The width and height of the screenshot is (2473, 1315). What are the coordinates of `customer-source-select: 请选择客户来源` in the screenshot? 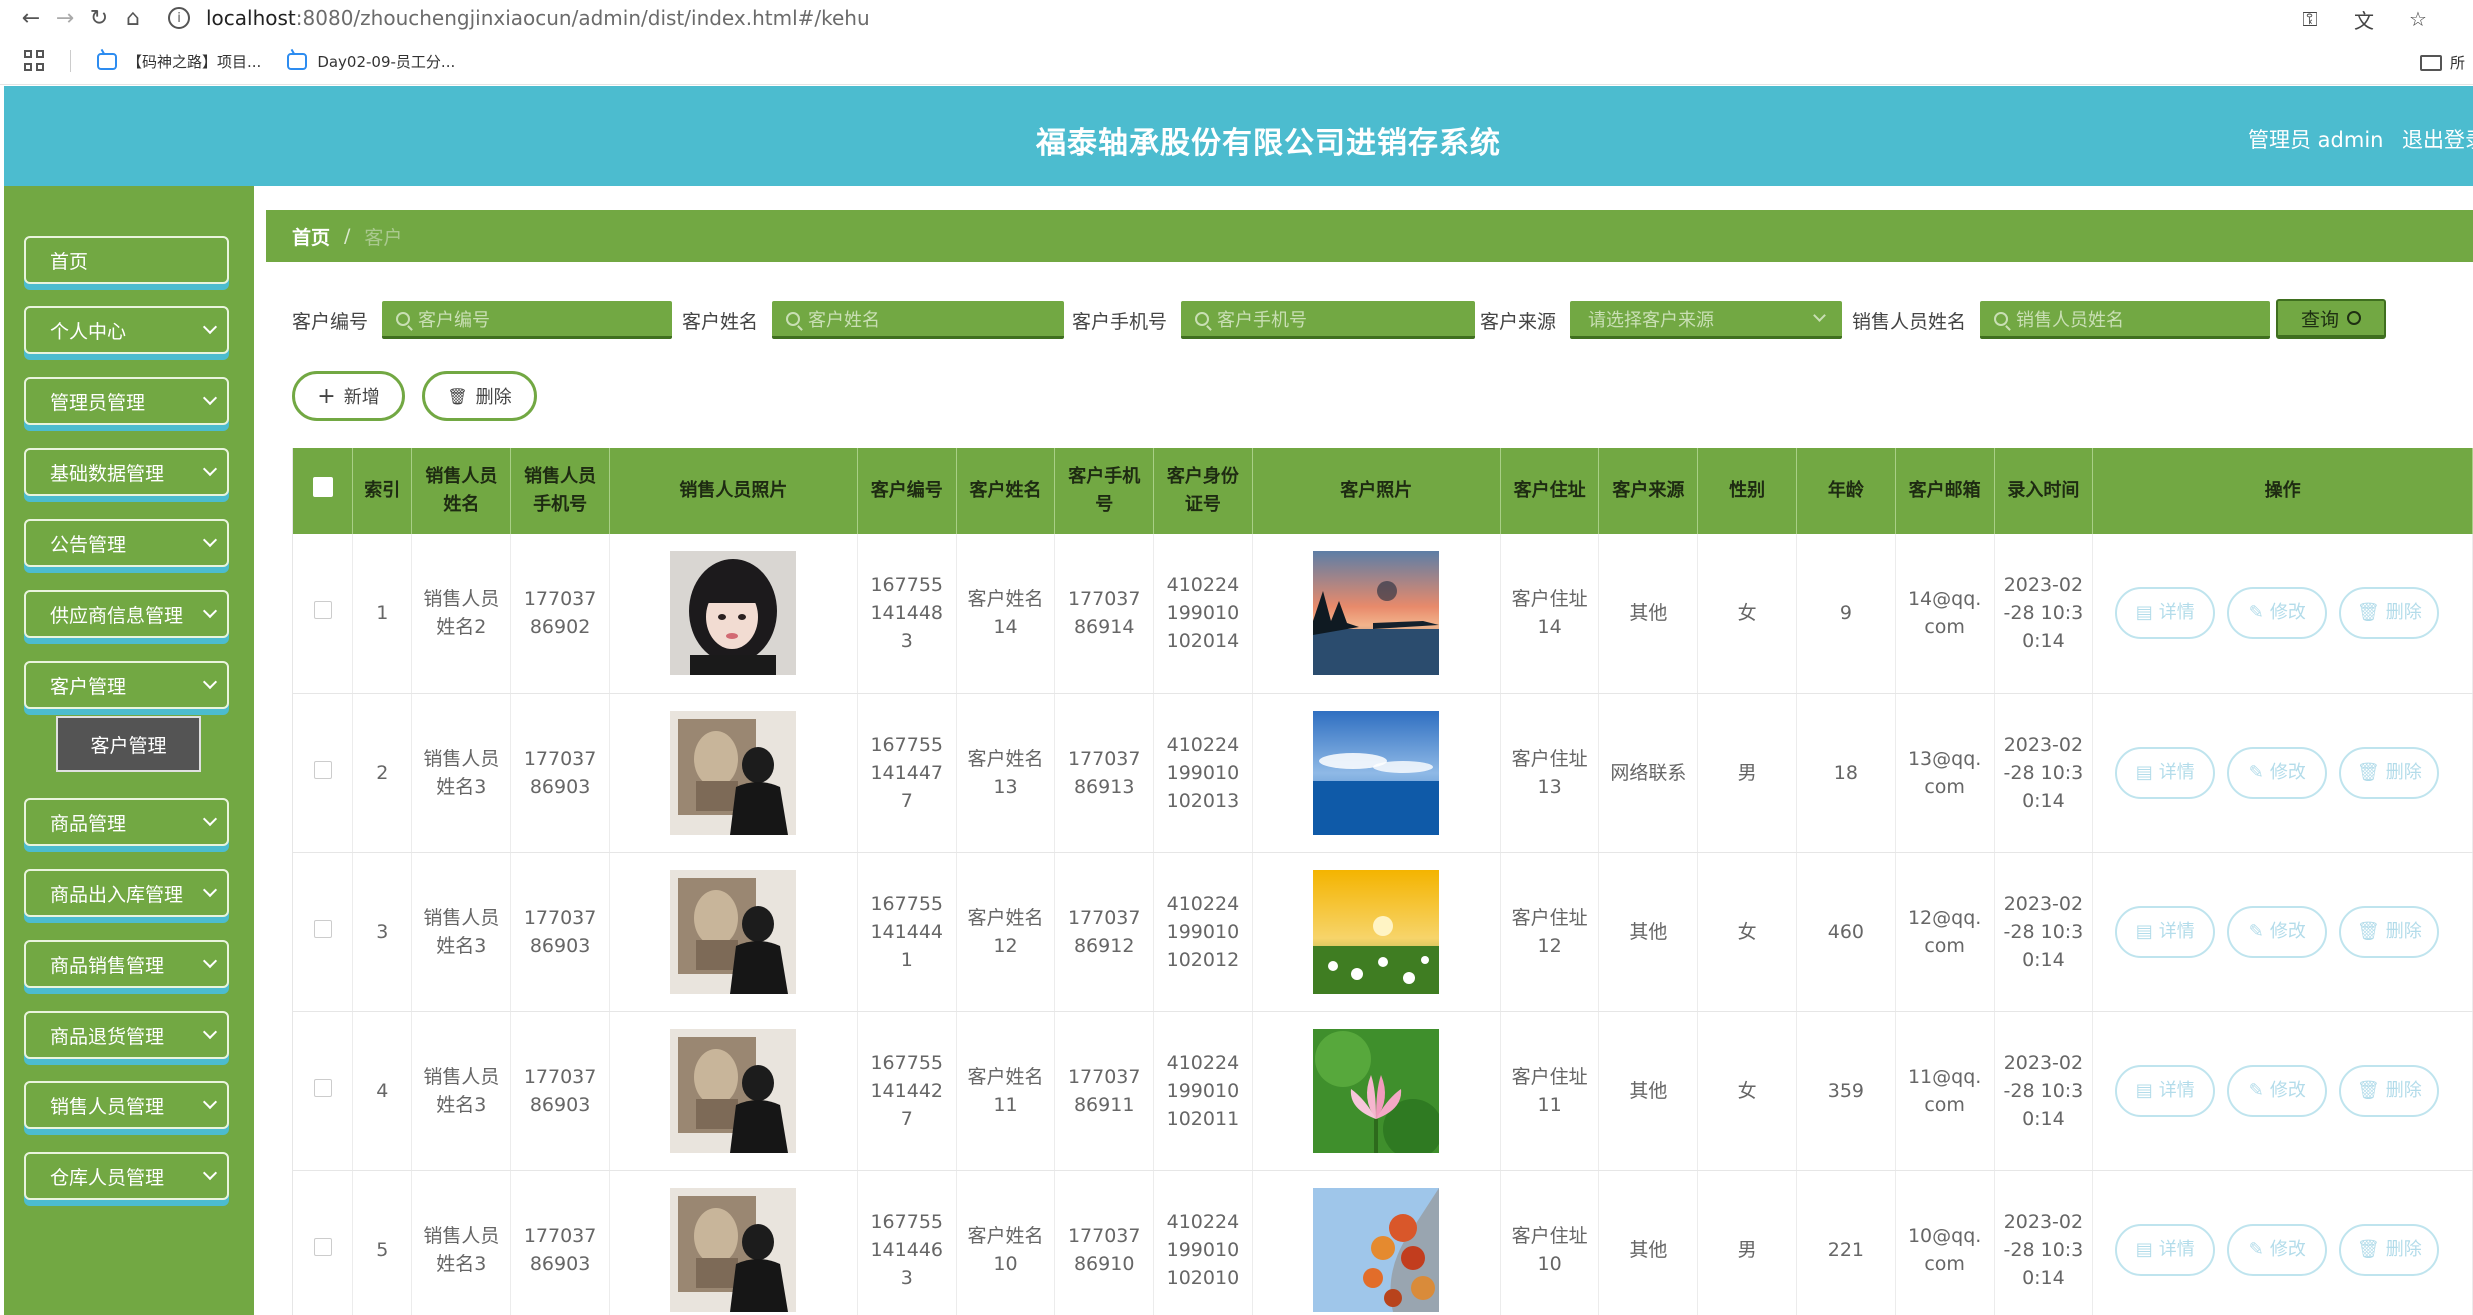 It's located at (1706, 320).